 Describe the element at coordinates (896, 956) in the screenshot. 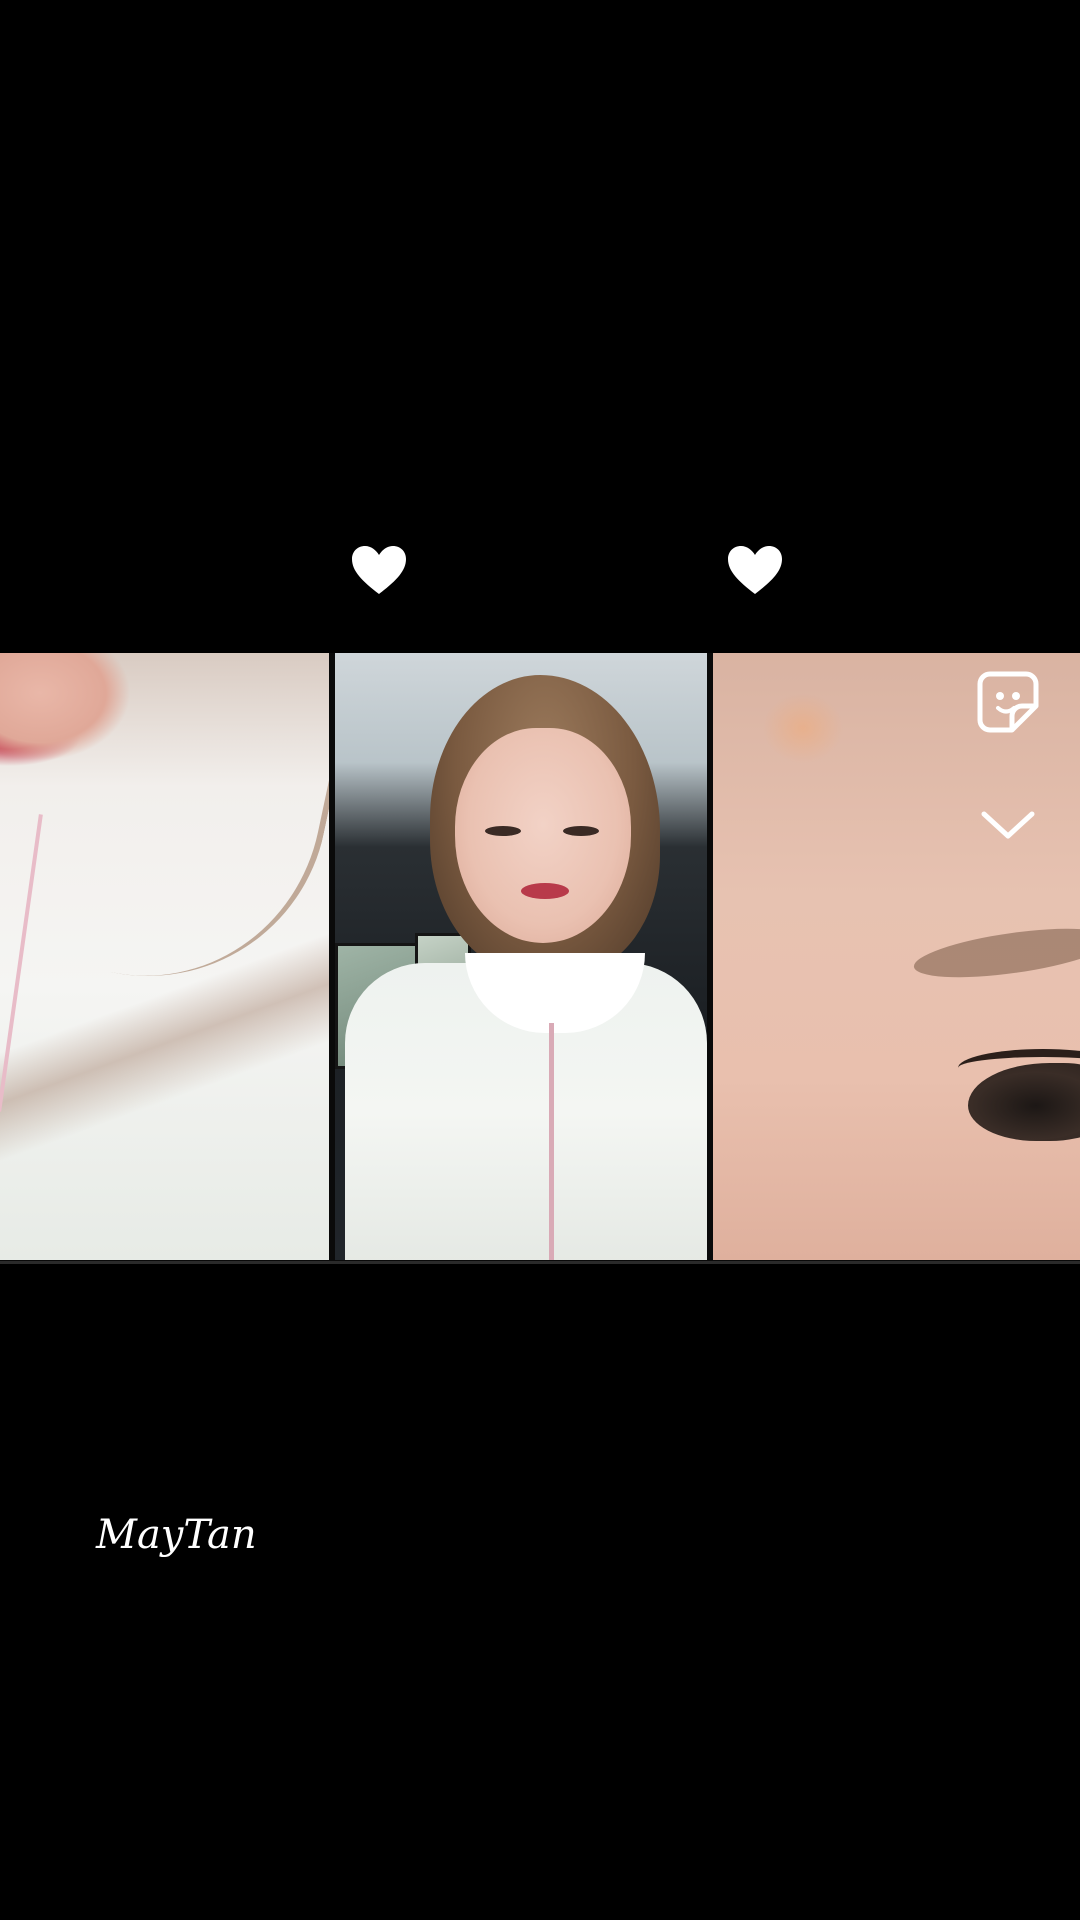

I see `video-panel-right` at that location.